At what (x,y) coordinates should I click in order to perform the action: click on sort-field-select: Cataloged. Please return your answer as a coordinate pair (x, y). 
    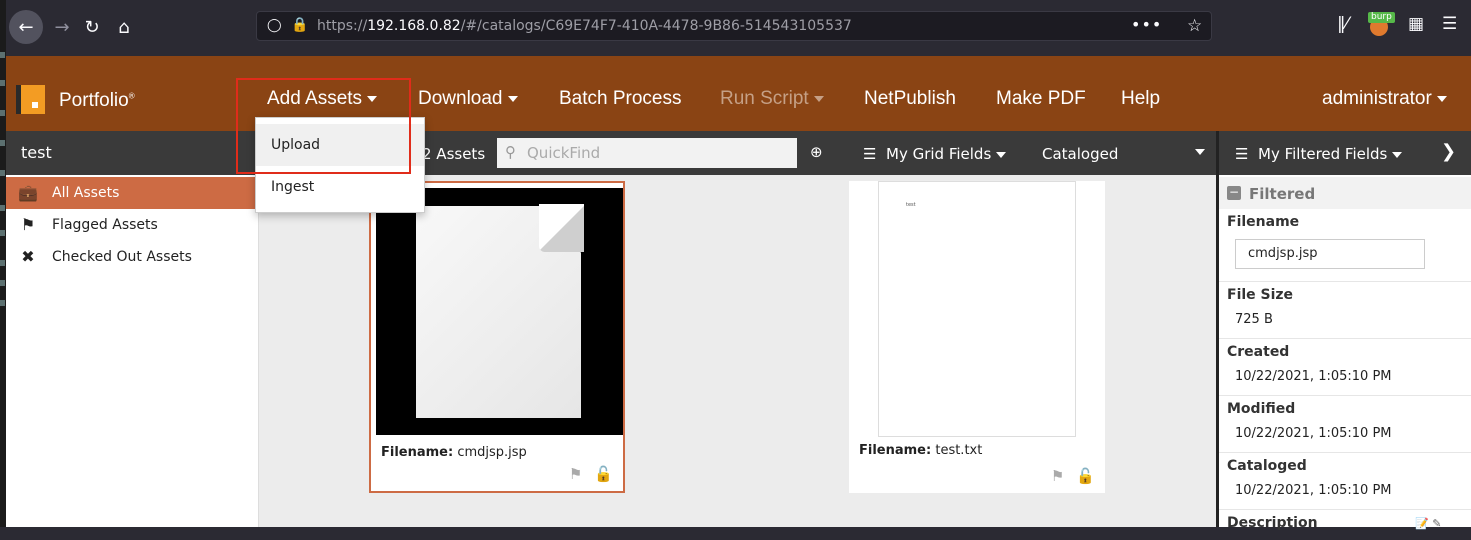
    Looking at the image, I should click on (1080, 154).